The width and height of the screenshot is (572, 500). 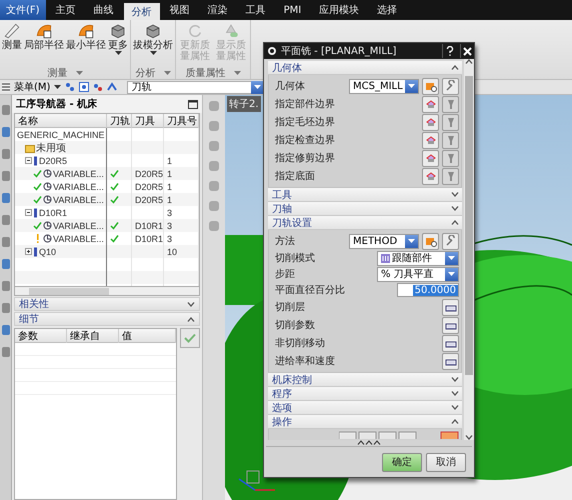 What do you see at coordinates (86, 43) in the screenshot?
I see `ribbon-button: 最小半径` at bounding box center [86, 43].